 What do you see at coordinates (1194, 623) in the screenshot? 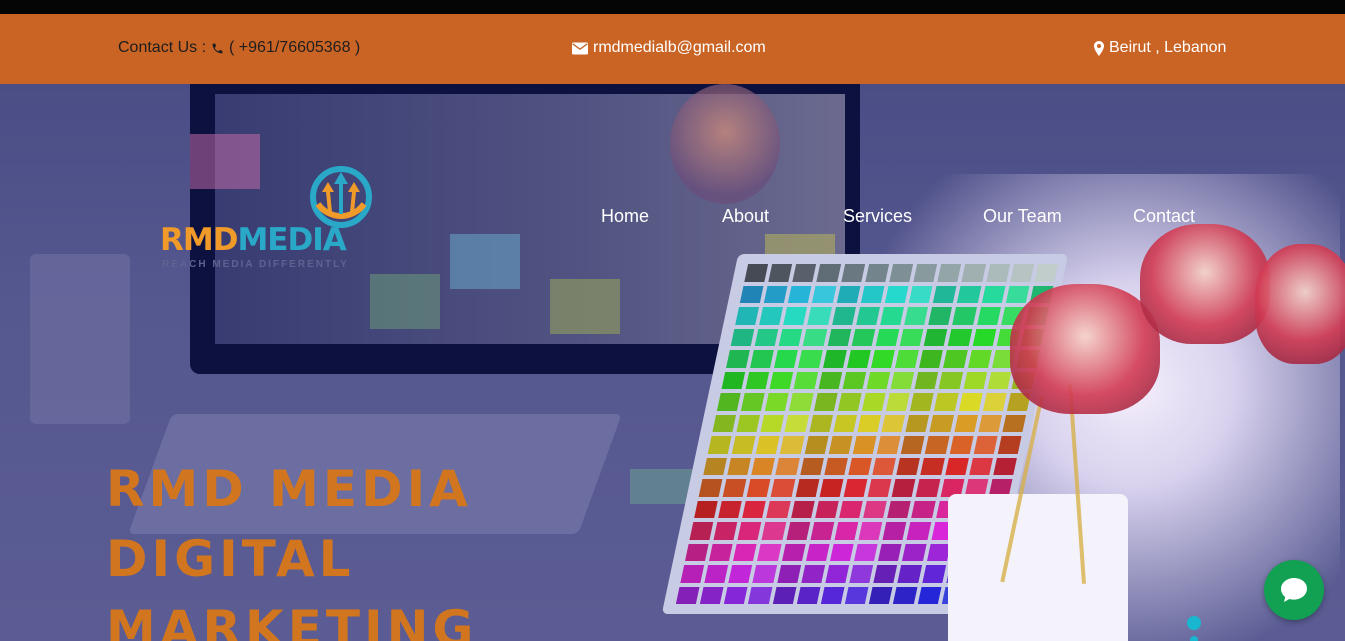
I see `slider-dot-active` at bounding box center [1194, 623].